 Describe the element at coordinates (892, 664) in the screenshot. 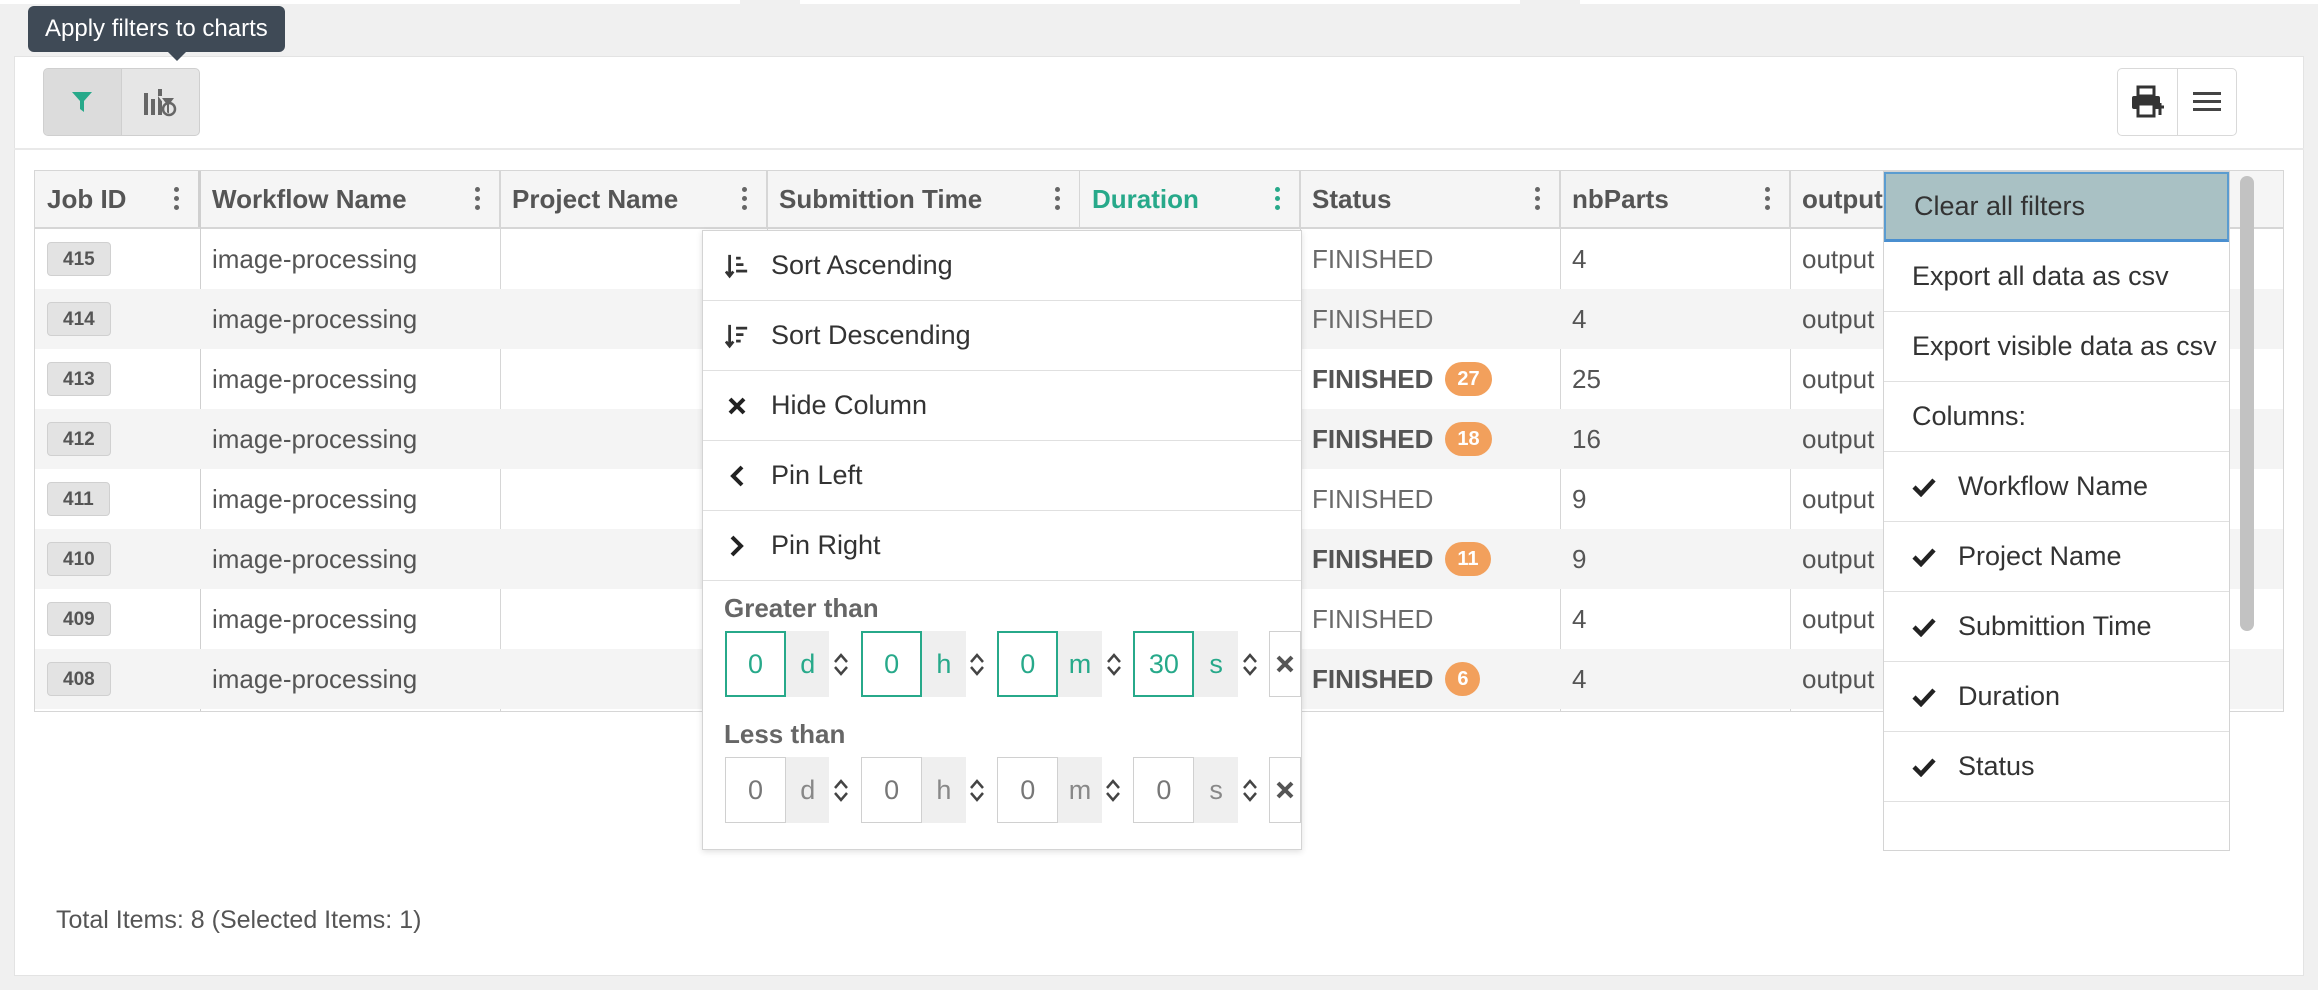

I see `greater-hours-input: 0` at that location.